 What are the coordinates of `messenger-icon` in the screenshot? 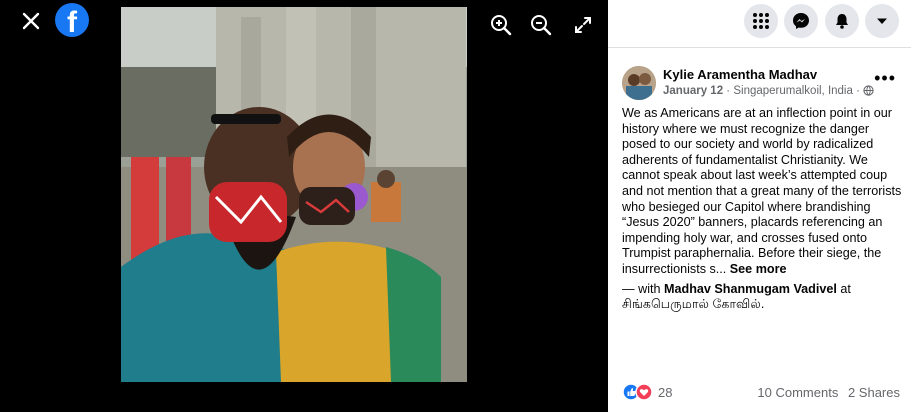 It's located at (801, 21).